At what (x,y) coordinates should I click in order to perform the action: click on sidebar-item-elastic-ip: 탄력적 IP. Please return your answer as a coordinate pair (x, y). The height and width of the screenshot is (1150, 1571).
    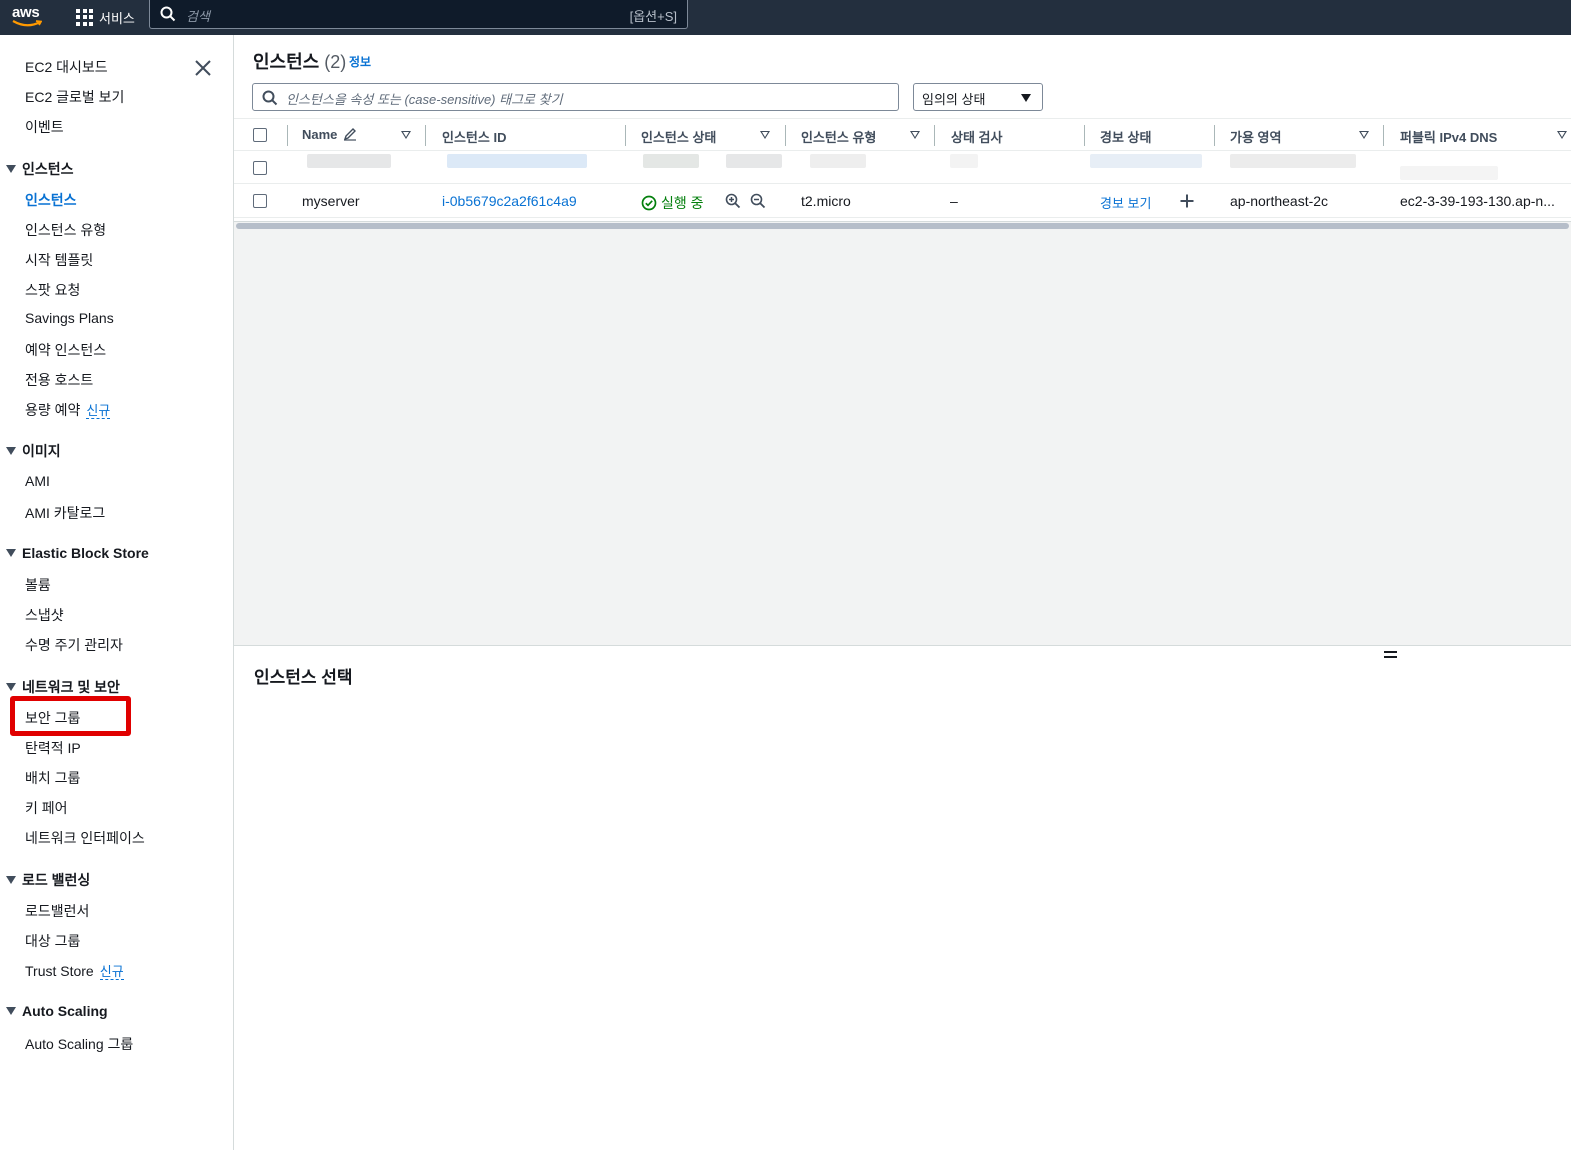
    Looking at the image, I should click on (53, 748).